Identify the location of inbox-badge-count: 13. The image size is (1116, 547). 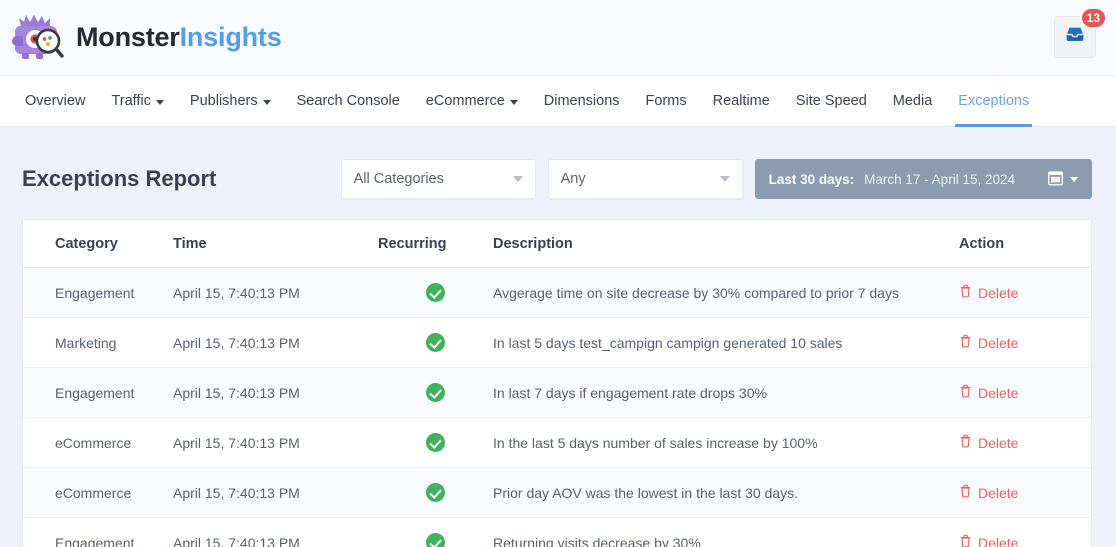
(1093, 17).